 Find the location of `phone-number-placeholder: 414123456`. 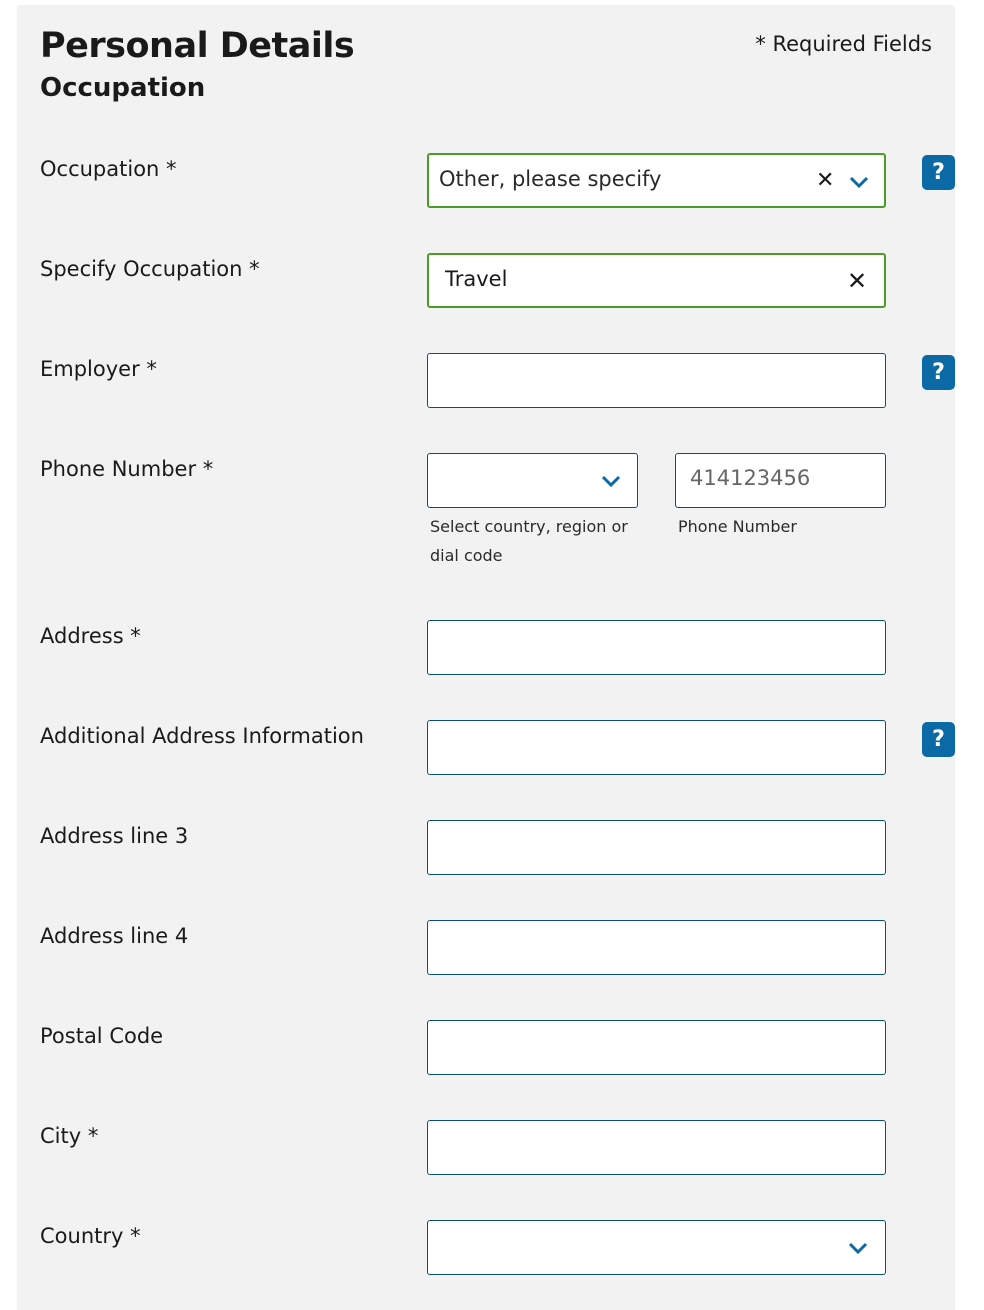

phone-number-placeholder: 414123456 is located at coordinates (750, 478).